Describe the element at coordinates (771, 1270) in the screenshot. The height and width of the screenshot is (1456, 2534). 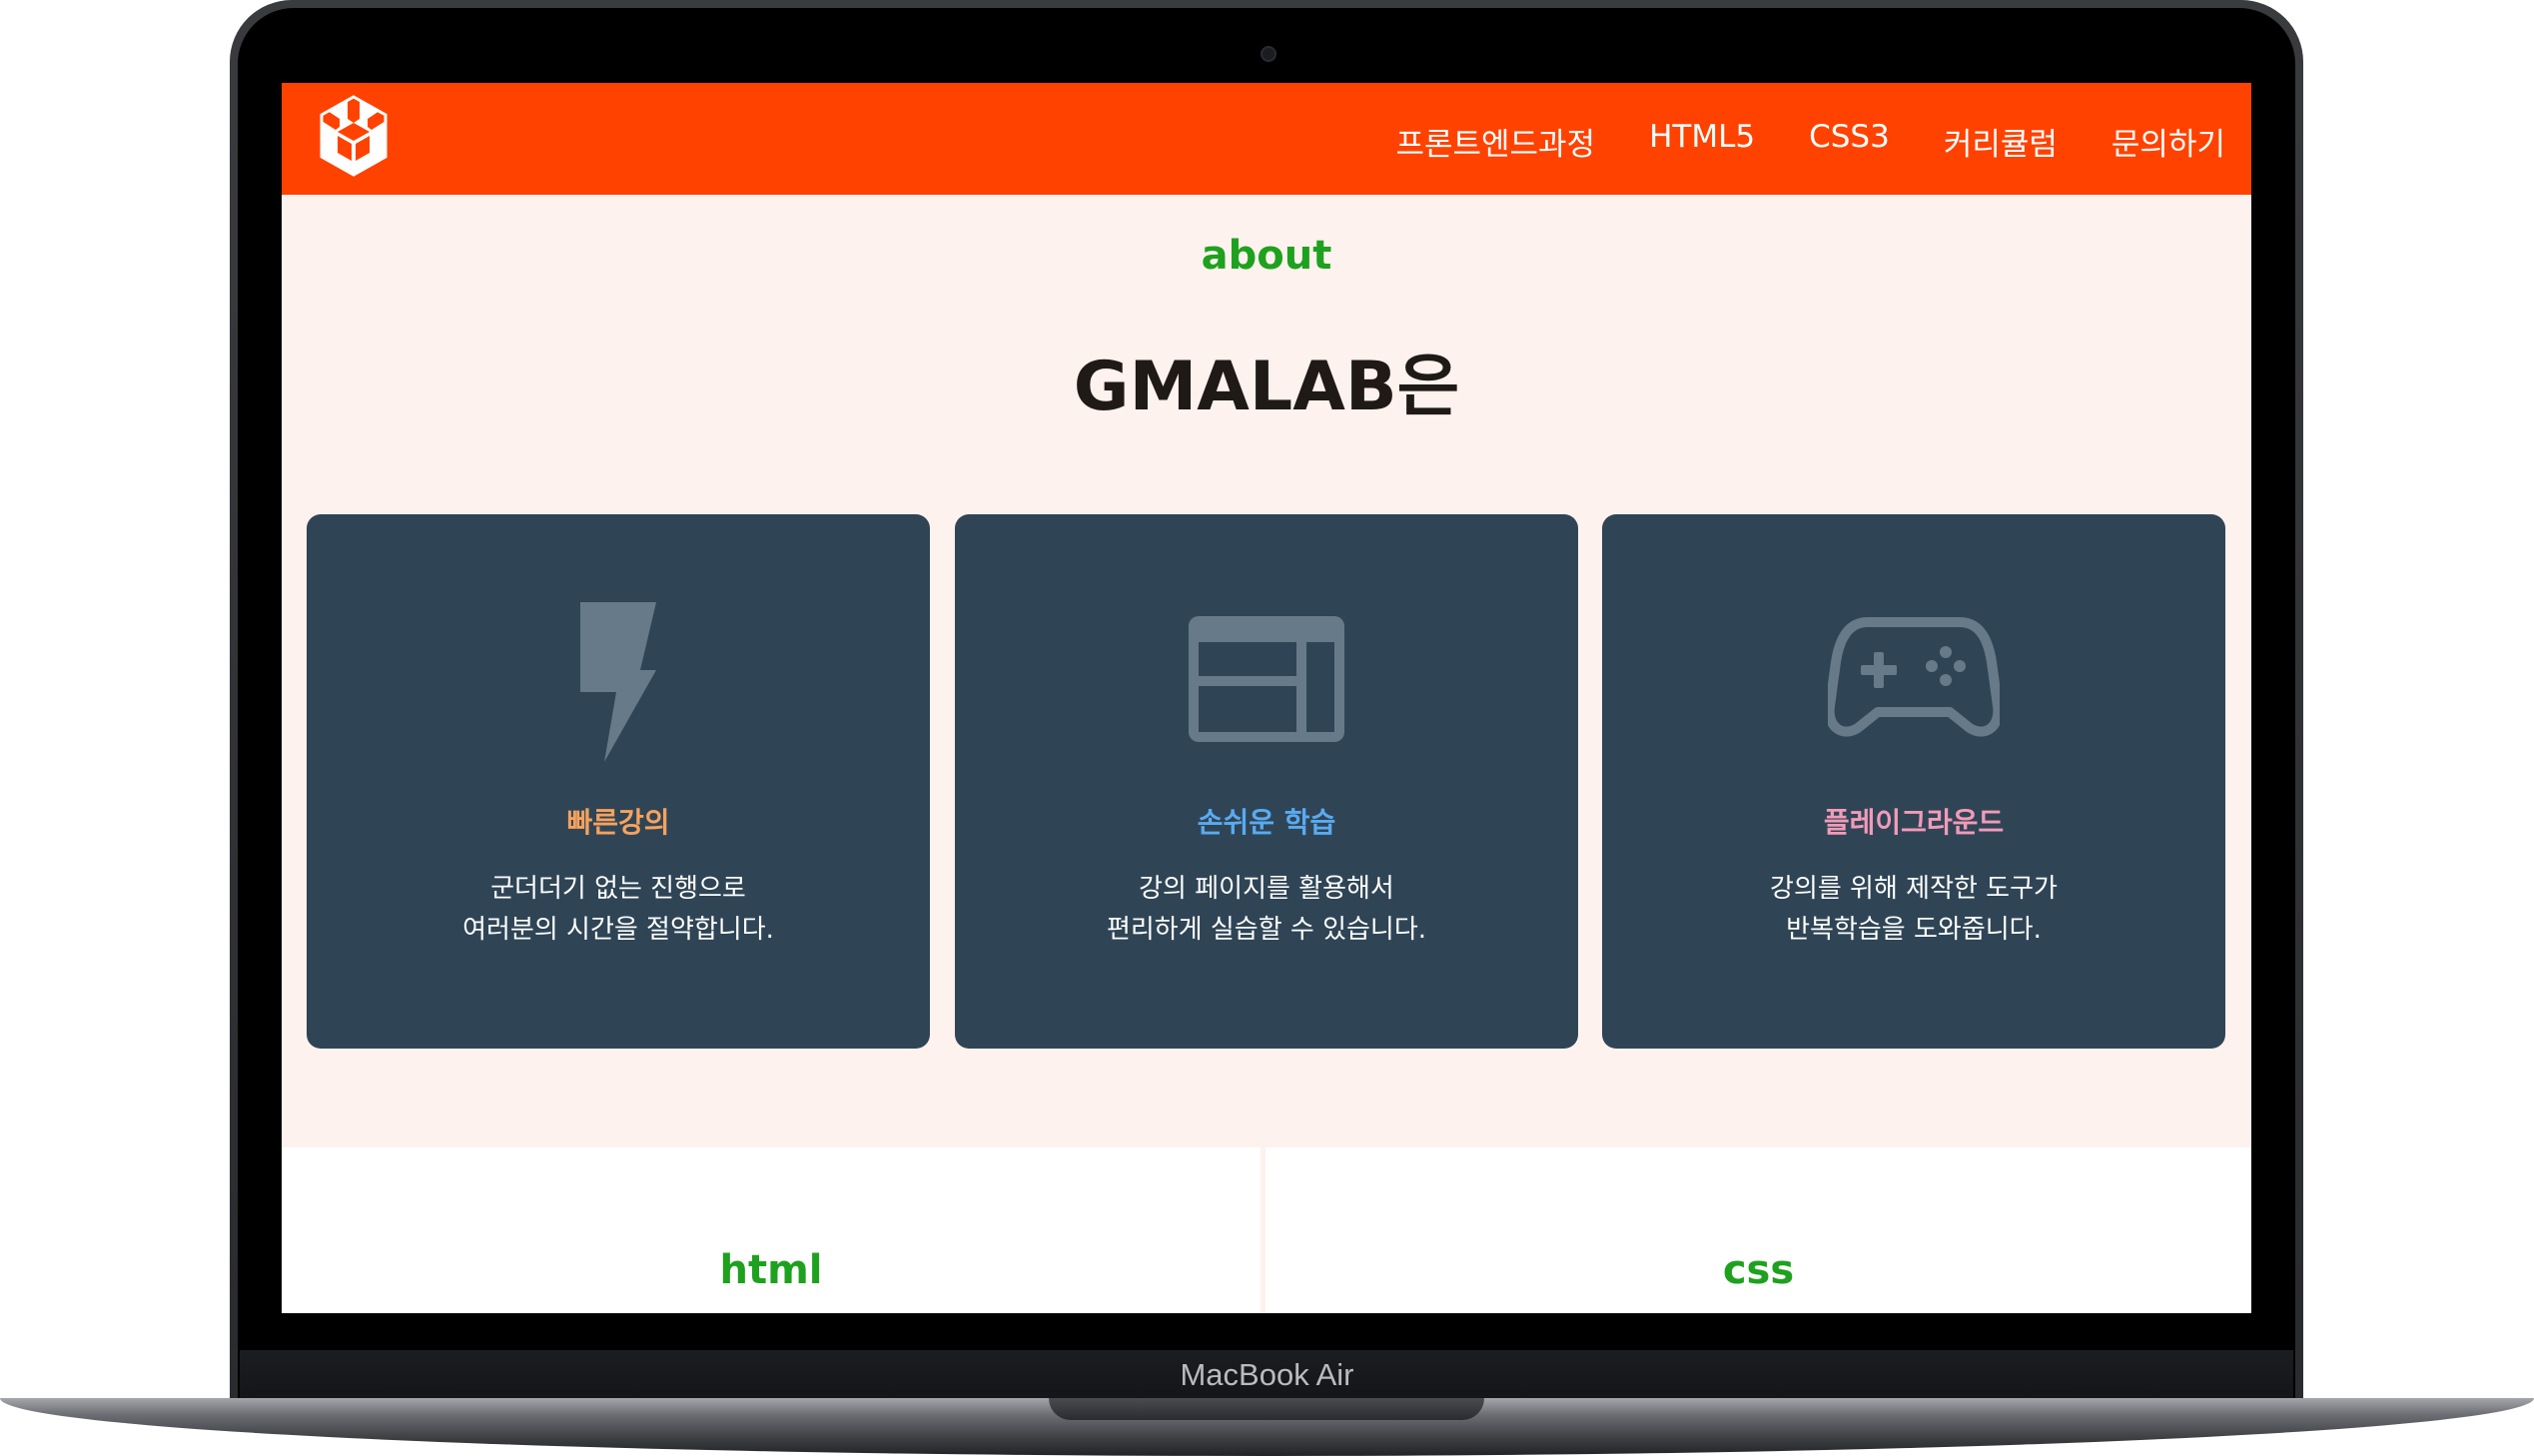
I see `html-section-label: html` at that location.